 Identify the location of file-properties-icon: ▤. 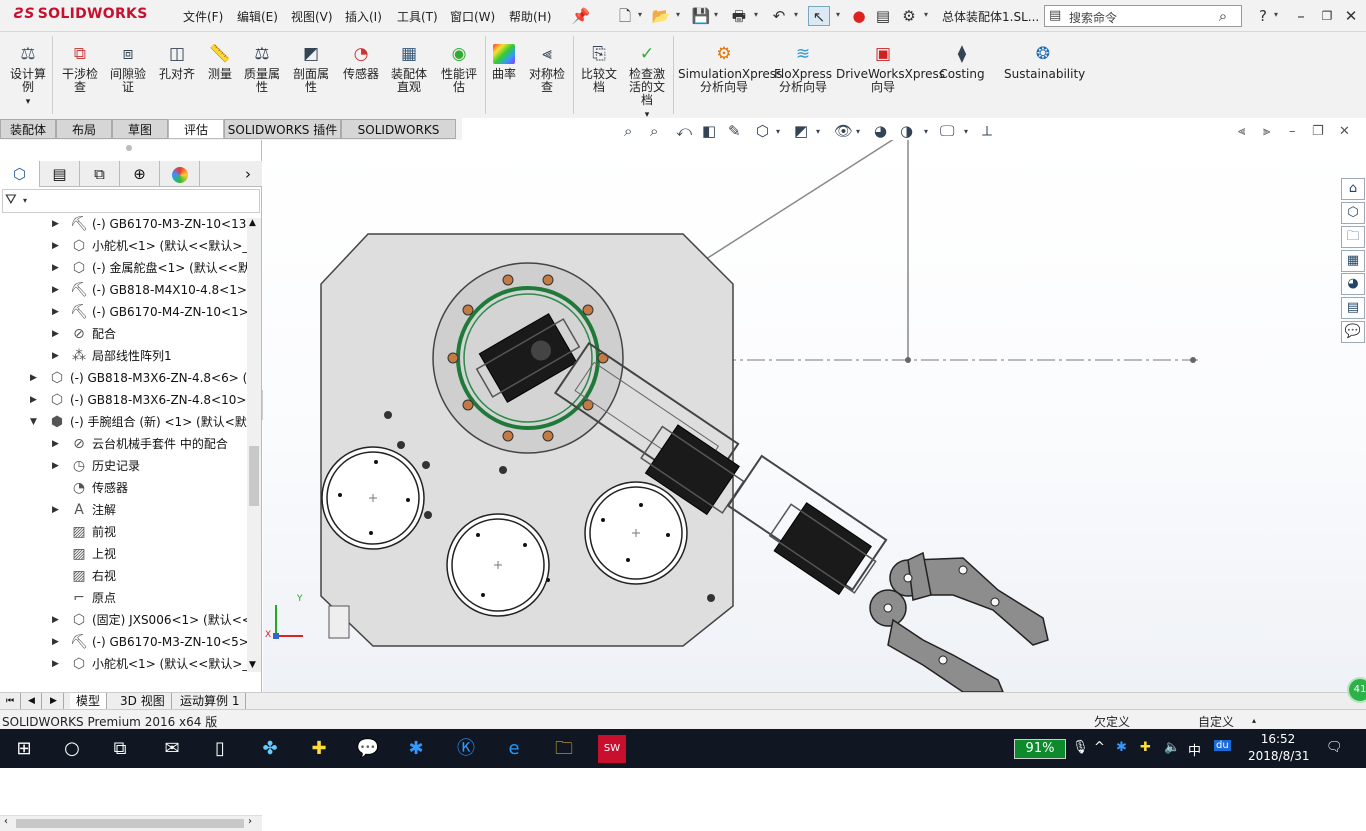
(883, 16).